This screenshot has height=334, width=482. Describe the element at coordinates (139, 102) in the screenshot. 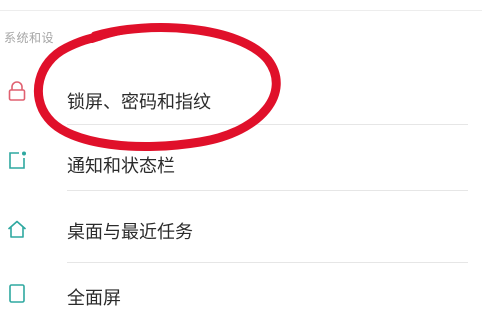

I see `settings-item-label: 锁屏、密码和指纹` at that location.